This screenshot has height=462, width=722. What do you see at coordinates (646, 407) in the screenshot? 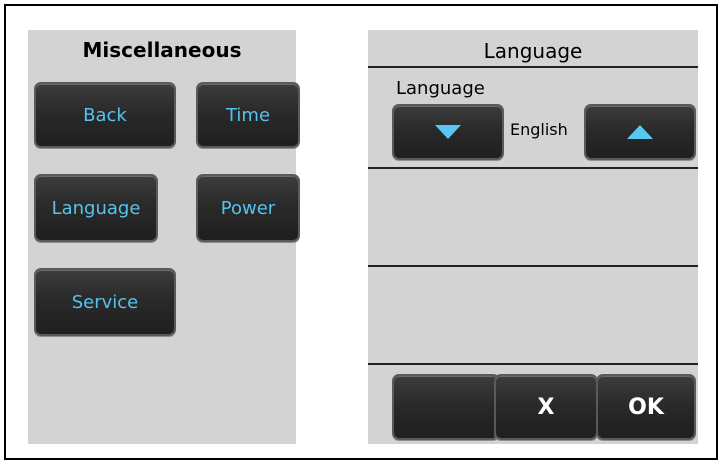
I see `ok-button: OK` at bounding box center [646, 407].